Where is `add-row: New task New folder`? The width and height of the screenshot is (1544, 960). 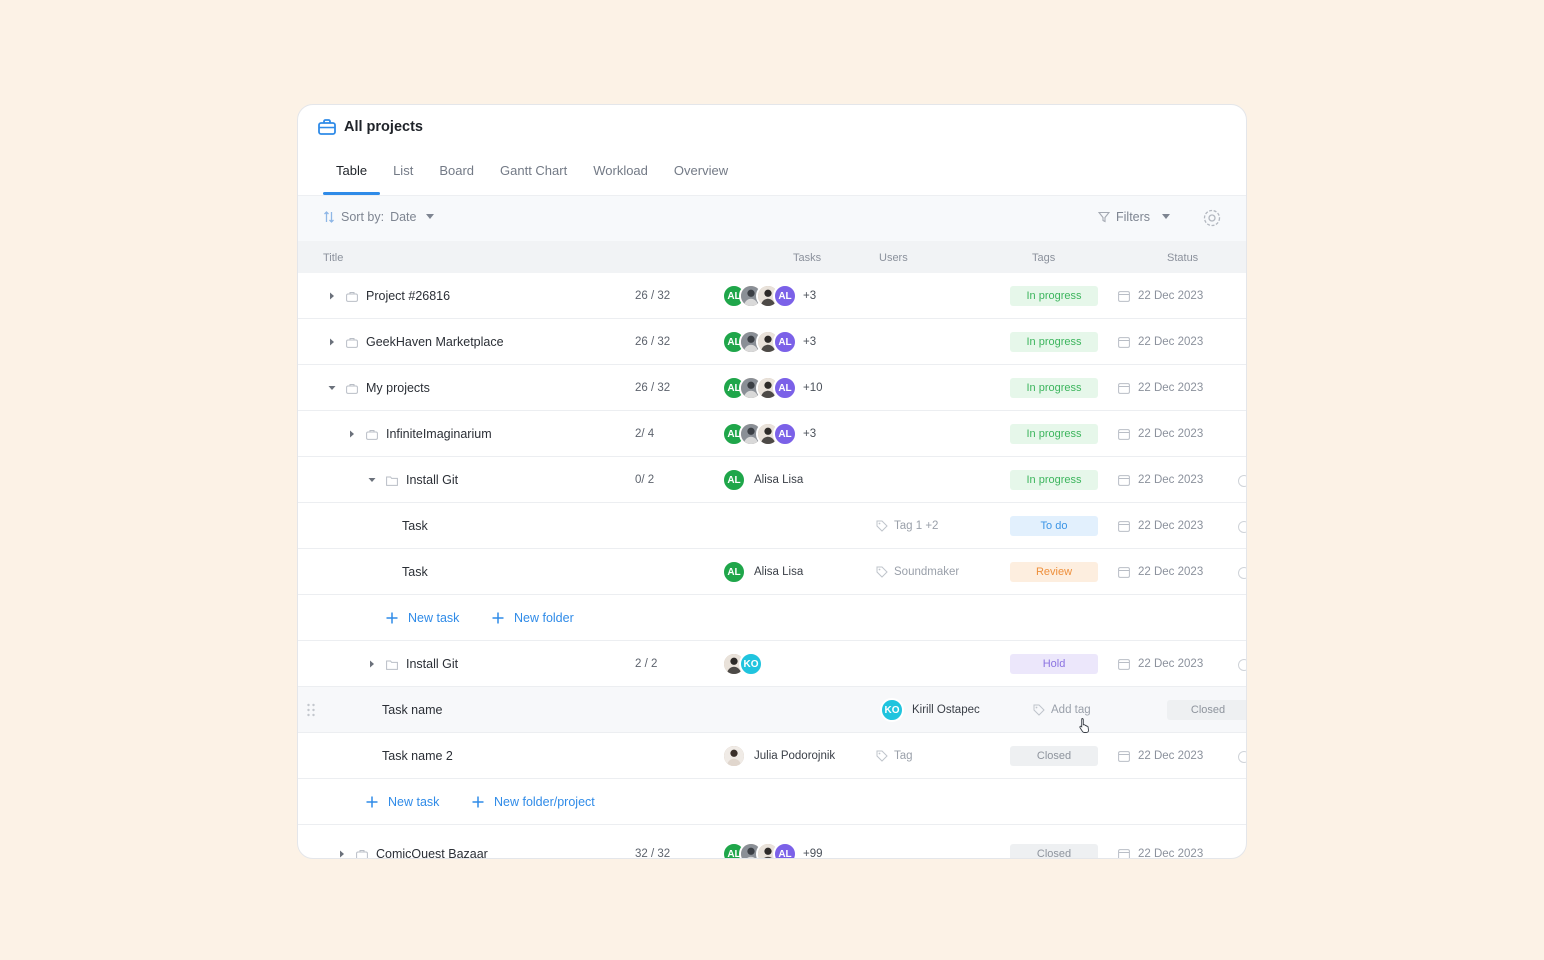
add-row: New task New folder is located at coordinates (772, 618).